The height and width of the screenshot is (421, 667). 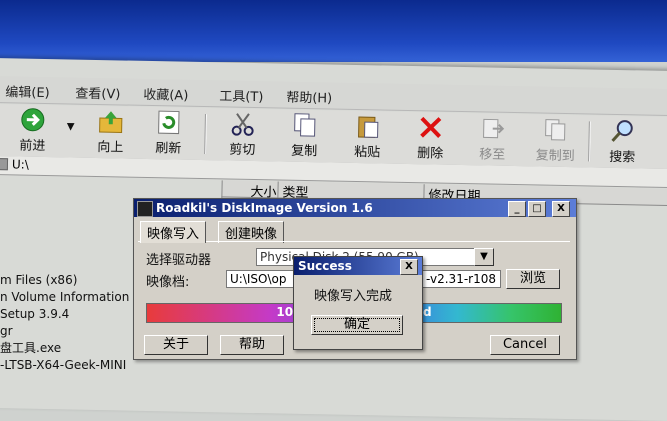 I want to click on close-button: X, so click(x=561, y=209).